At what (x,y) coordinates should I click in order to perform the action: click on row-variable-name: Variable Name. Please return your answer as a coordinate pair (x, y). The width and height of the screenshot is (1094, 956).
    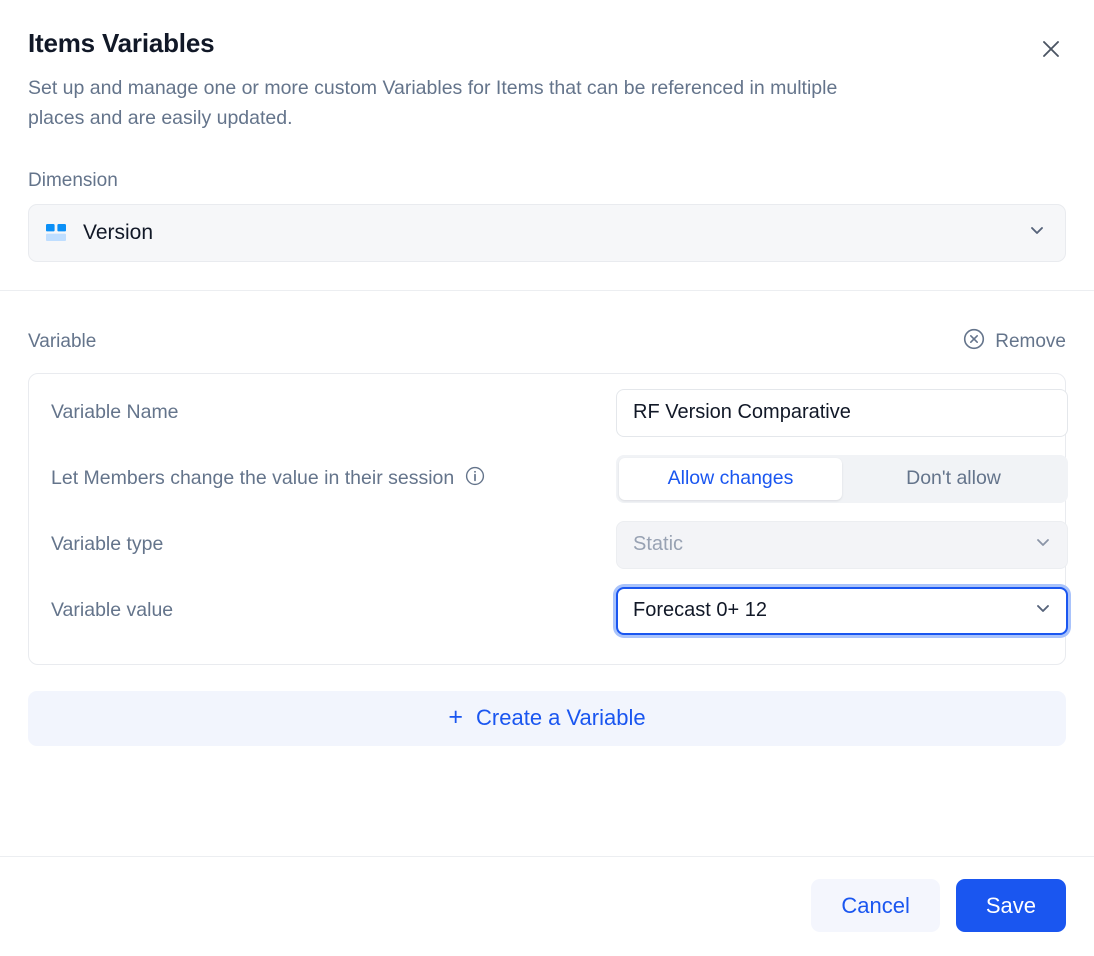
    Looking at the image, I should click on (559, 413).